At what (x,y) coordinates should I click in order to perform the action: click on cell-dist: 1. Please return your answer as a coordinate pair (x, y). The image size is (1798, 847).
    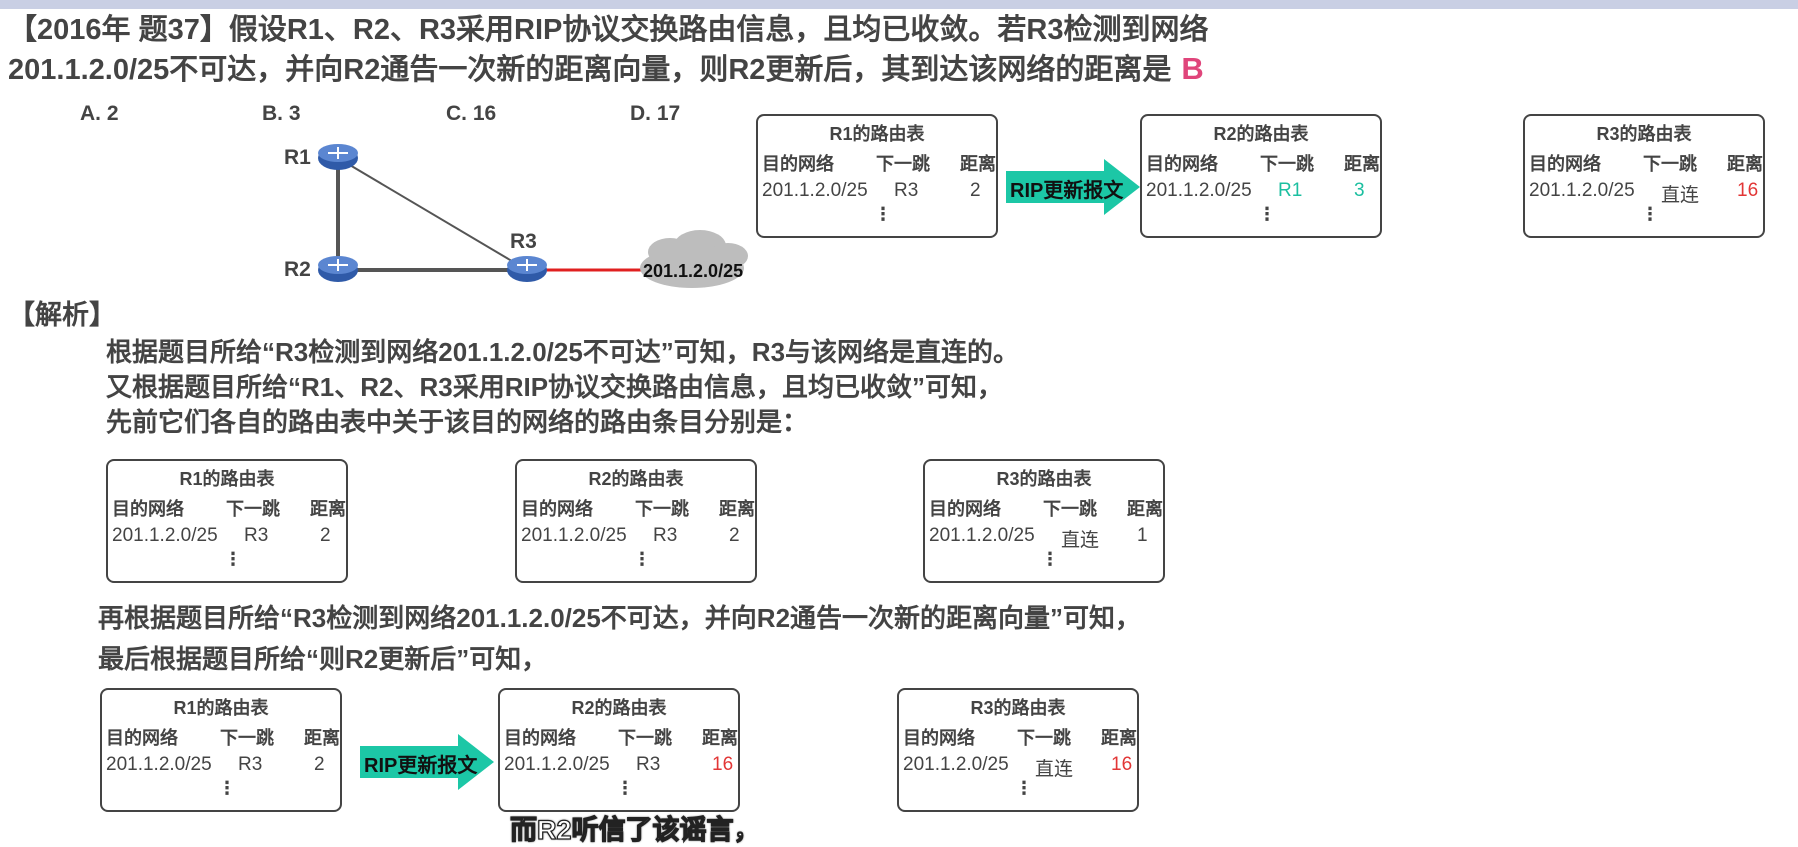
    Looking at the image, I should click on (1142, 535).